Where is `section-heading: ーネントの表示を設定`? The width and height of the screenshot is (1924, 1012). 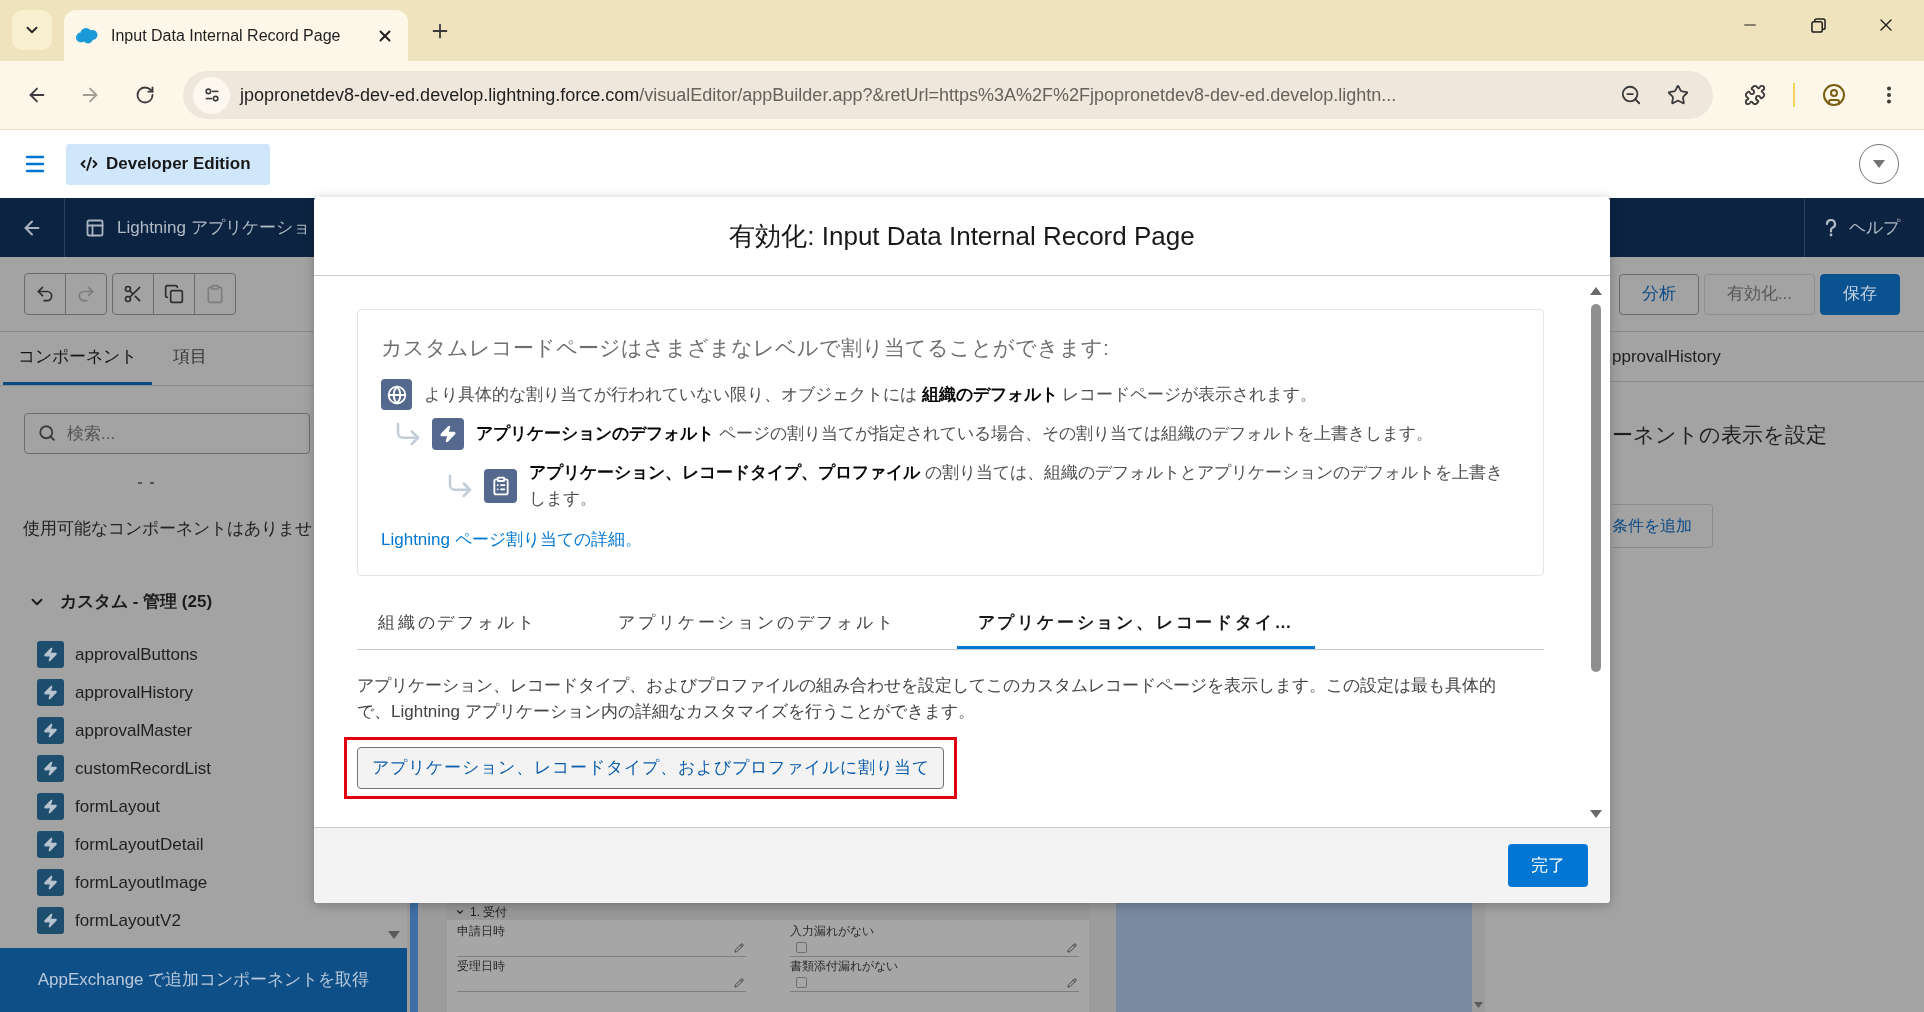 section-heading: ーネントの表示を設定 is located at coordinates (1719, 435).